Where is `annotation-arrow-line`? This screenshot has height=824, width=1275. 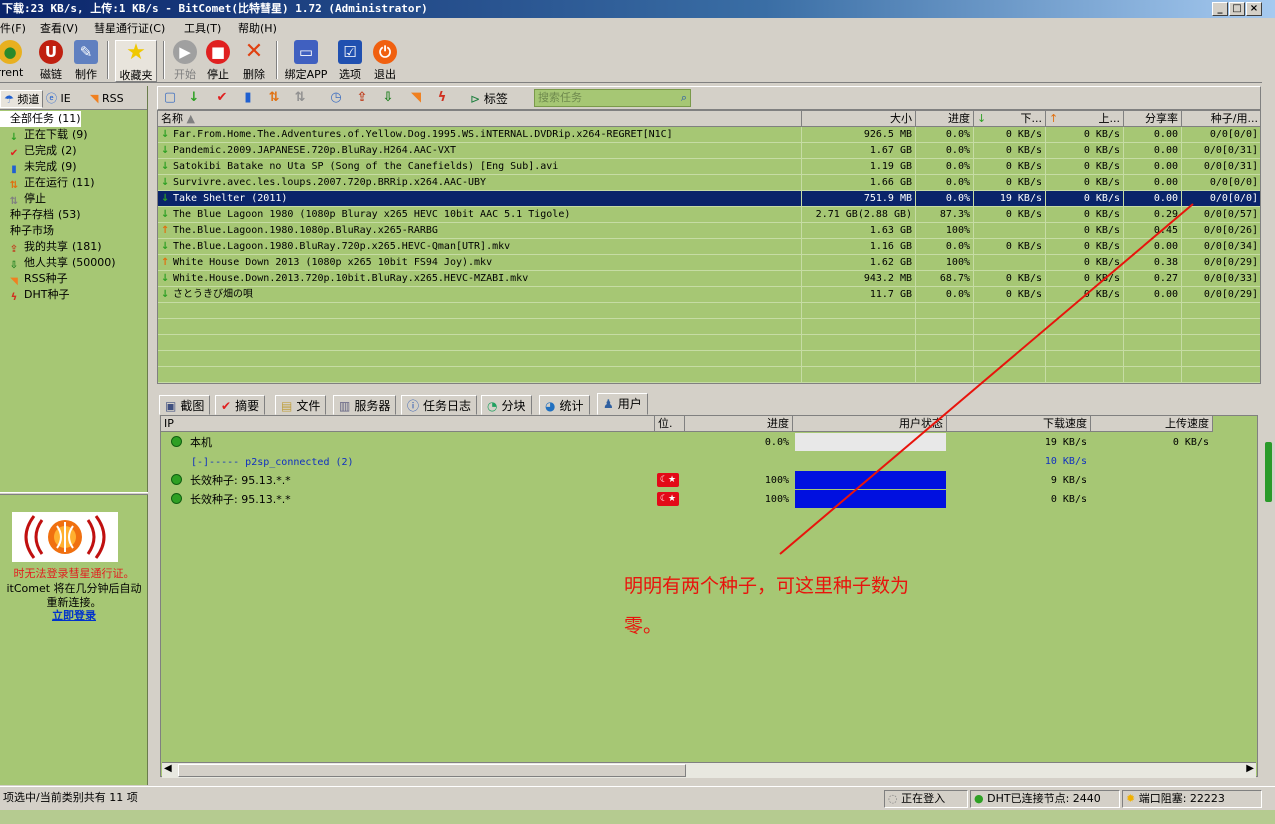
annotation-arrow-line is located at coordinates (986, 379).